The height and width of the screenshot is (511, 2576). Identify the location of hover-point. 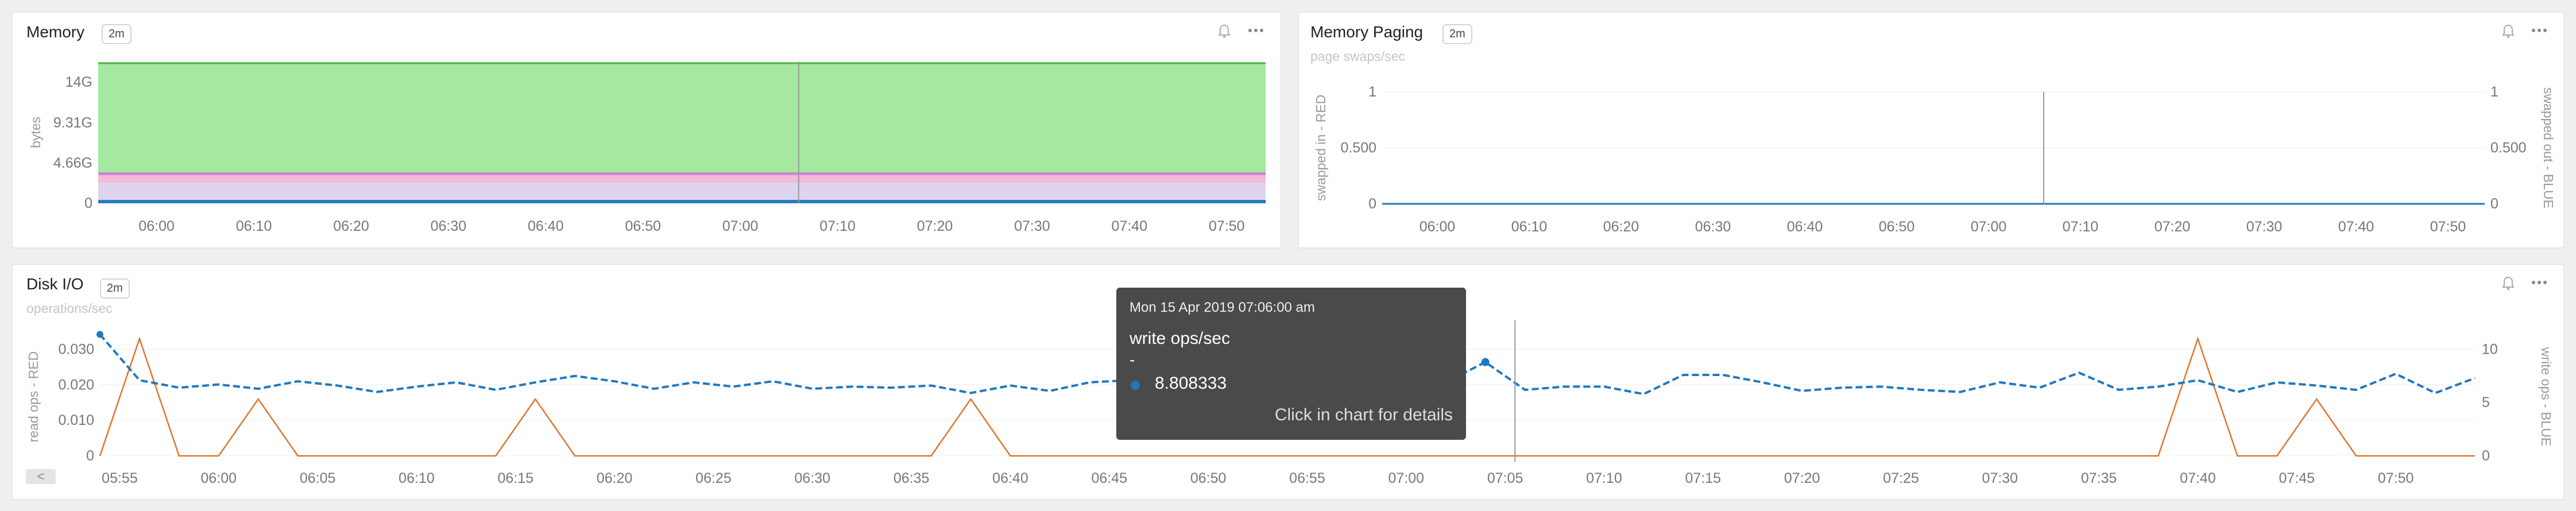
(1485, 362).